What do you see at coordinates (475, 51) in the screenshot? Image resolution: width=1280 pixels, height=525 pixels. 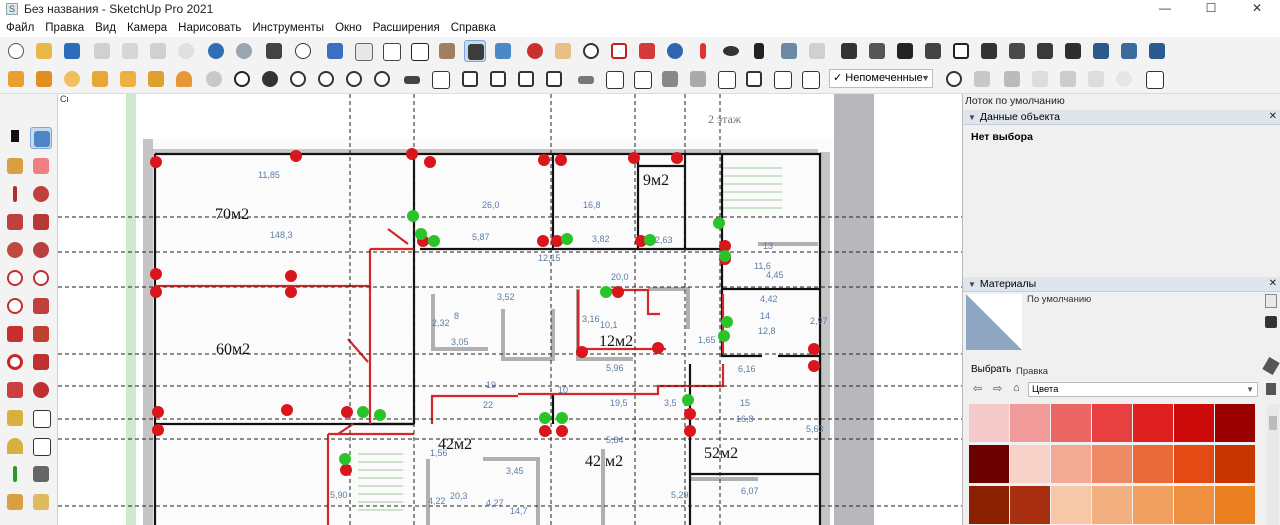 I see `shaded-textures-icon` at bounding box center [475, 51].